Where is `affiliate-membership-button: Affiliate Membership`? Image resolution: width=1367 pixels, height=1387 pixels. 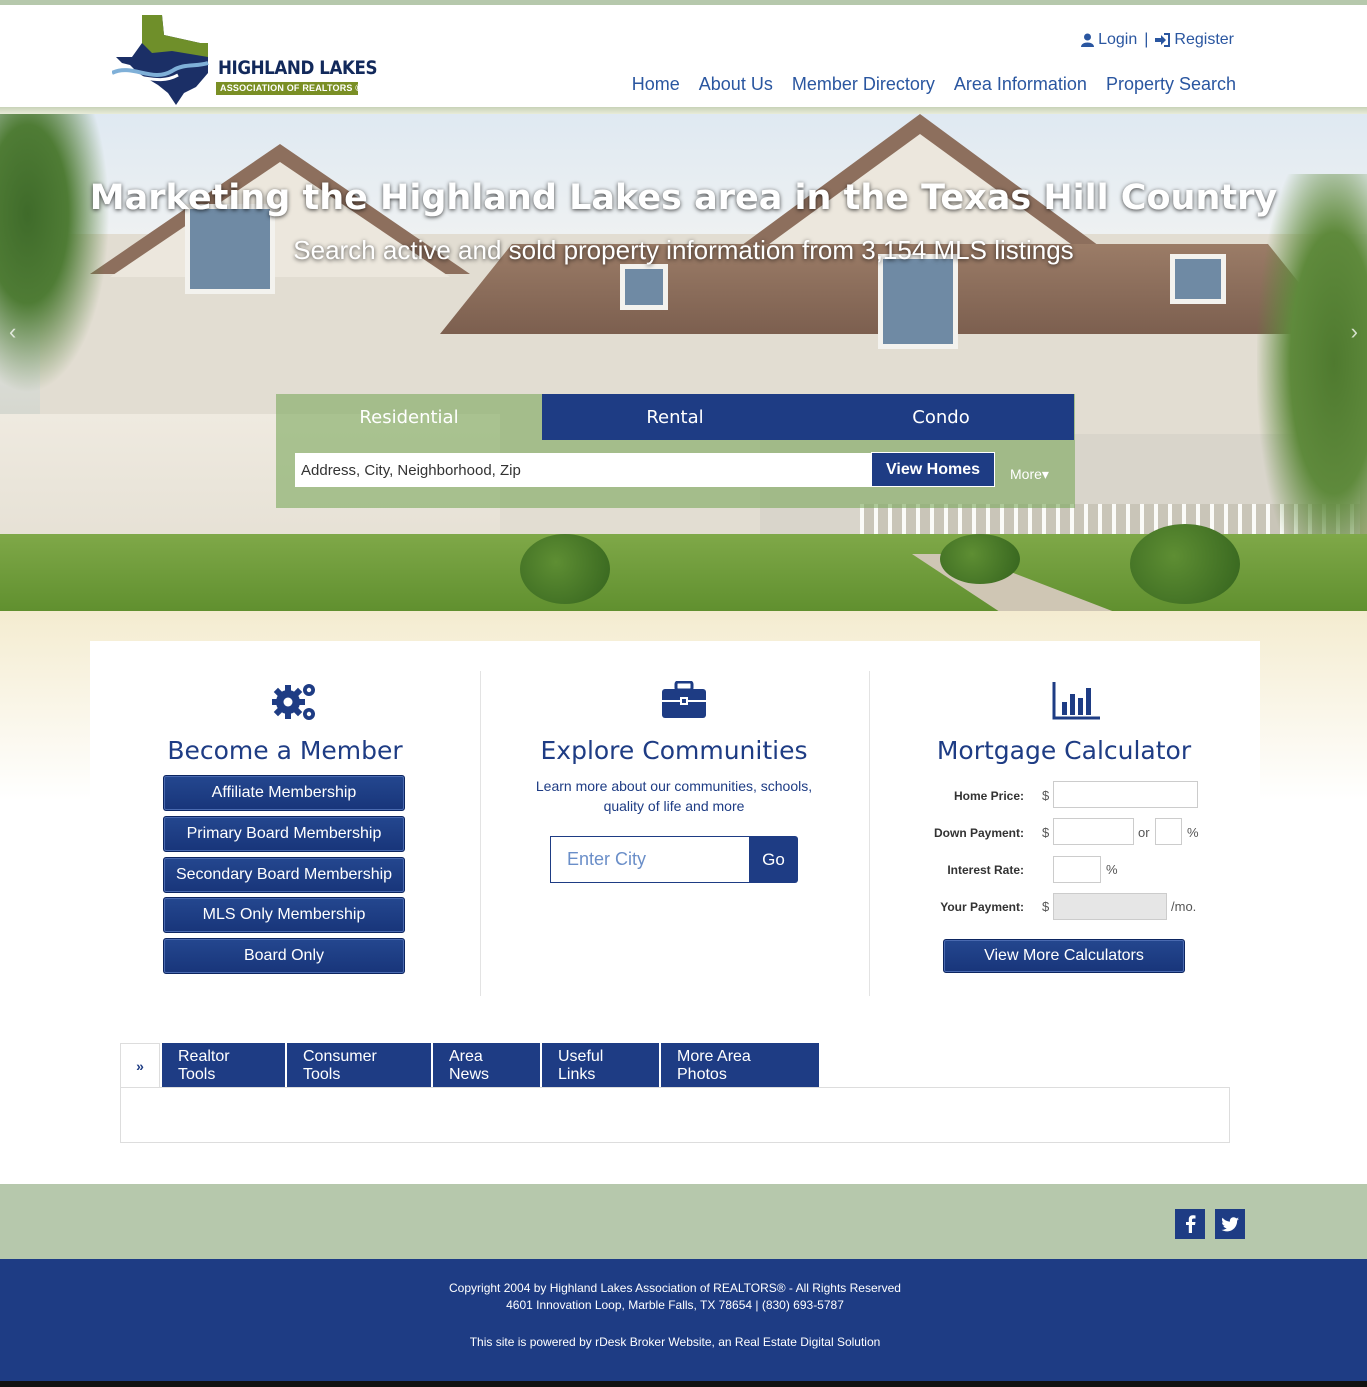
affiliate-membership-button: Affiliate Membership is located at coordinates (284, 793).